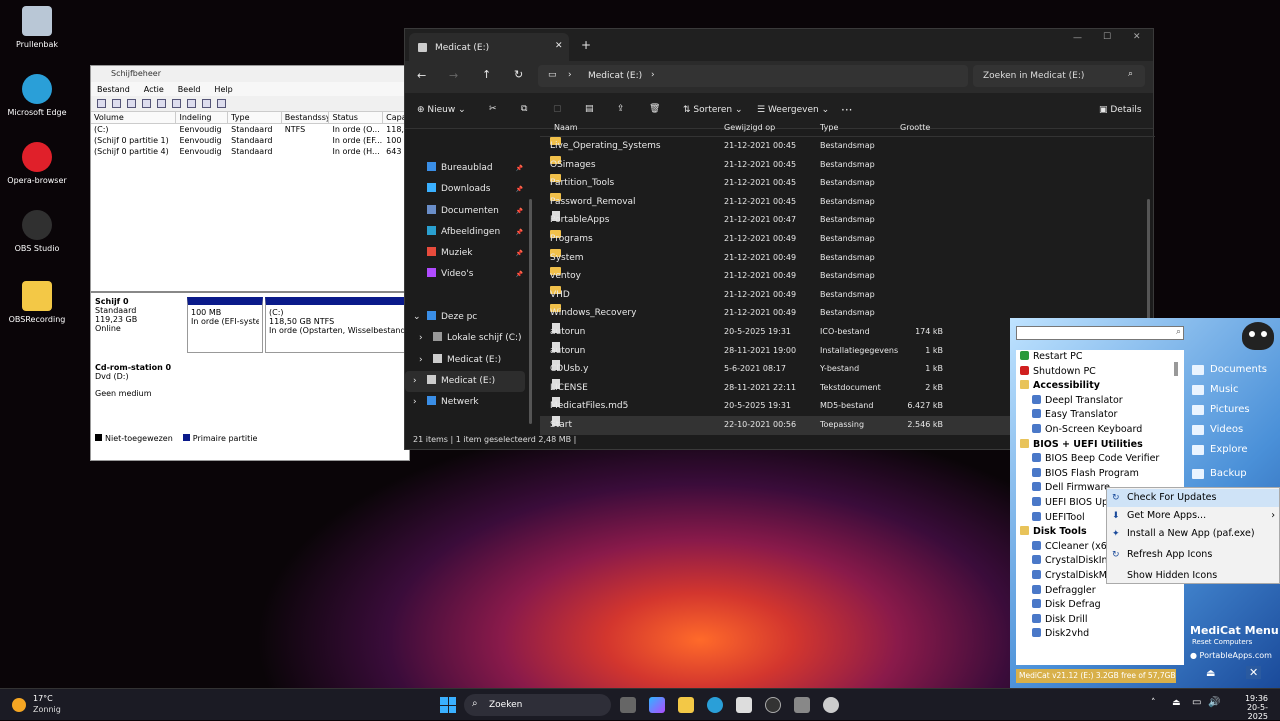 This screenshot has height=721, width=1280. What do you see at coordinates (1107, 37) in the screenshot?
I see `maximize-icon: ☐` at bounding box center [1107, 37].